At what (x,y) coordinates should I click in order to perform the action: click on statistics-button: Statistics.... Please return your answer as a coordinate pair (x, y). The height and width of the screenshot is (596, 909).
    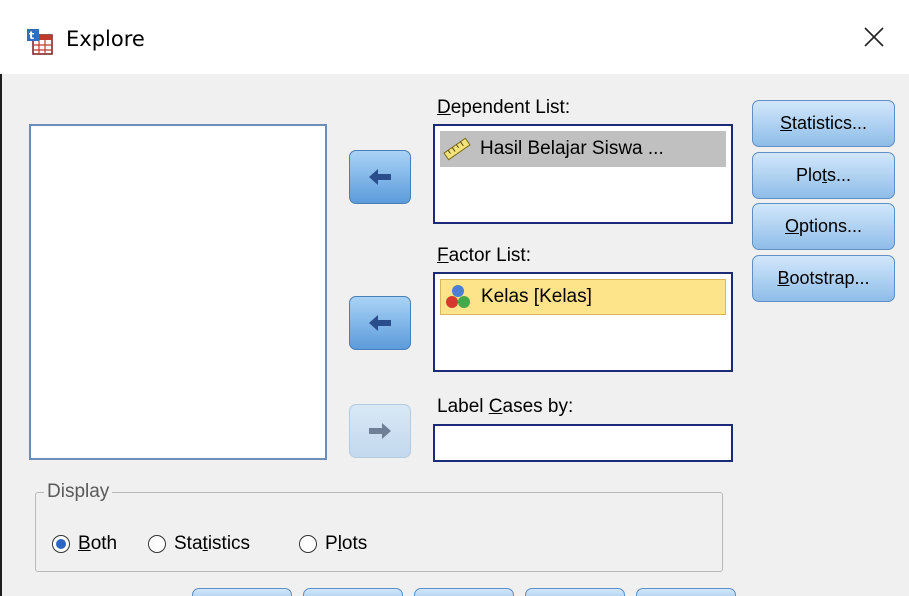
    Looking at the image, I should click on (823, 123).